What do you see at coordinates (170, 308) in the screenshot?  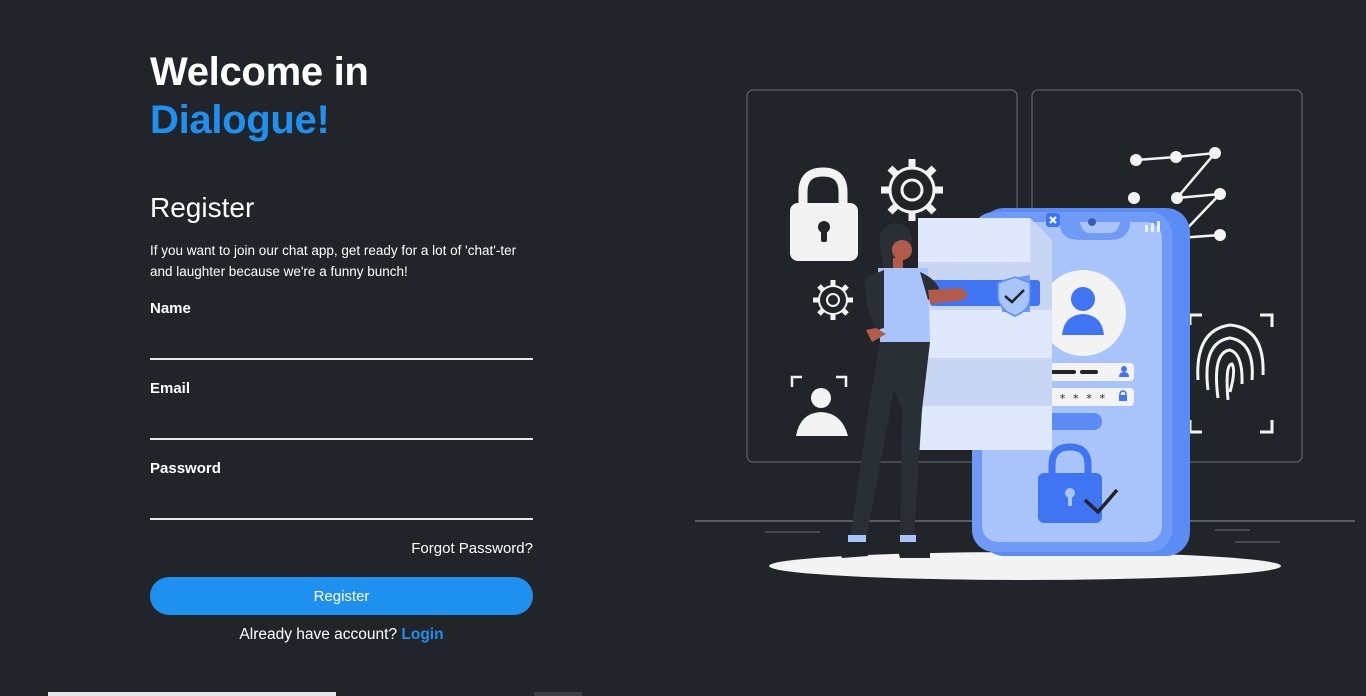 I see `name-label: Name` at bounding box center [170, 308].